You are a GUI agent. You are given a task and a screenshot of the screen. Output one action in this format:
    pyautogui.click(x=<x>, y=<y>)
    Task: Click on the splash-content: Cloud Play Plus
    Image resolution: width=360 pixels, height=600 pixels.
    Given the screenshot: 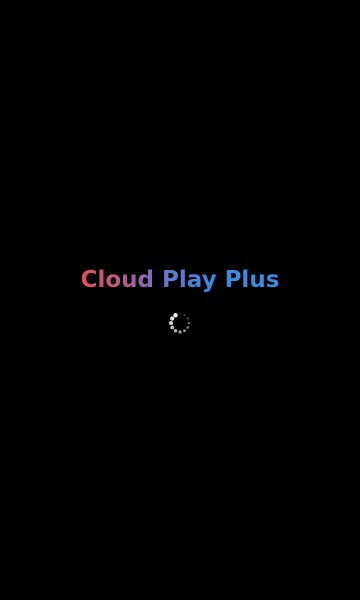 What is the action you would take?
    pyautogui.click(x=180, y=300)
    